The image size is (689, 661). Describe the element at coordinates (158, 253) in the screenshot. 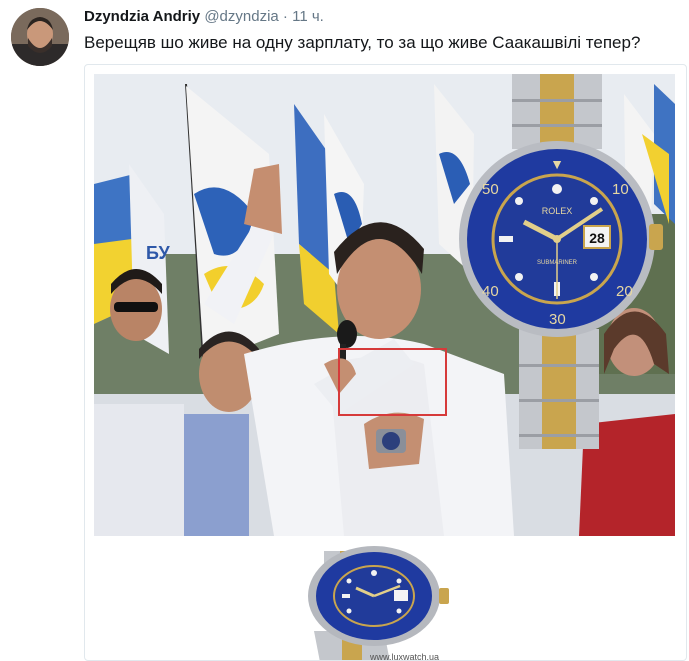

I see `flag-text: БУ` at that location.